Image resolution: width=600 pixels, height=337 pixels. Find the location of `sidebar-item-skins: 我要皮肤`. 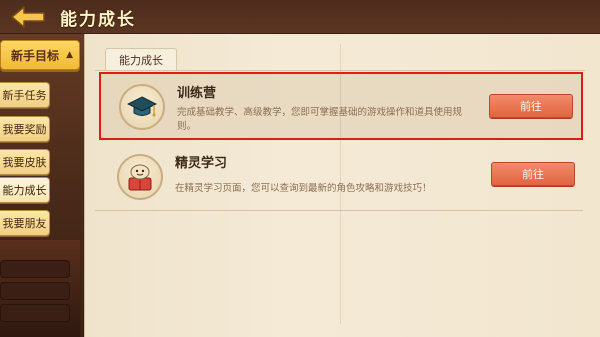

sidebar-item-skins: 我要皮肤 is located at coordinates (25, 162).